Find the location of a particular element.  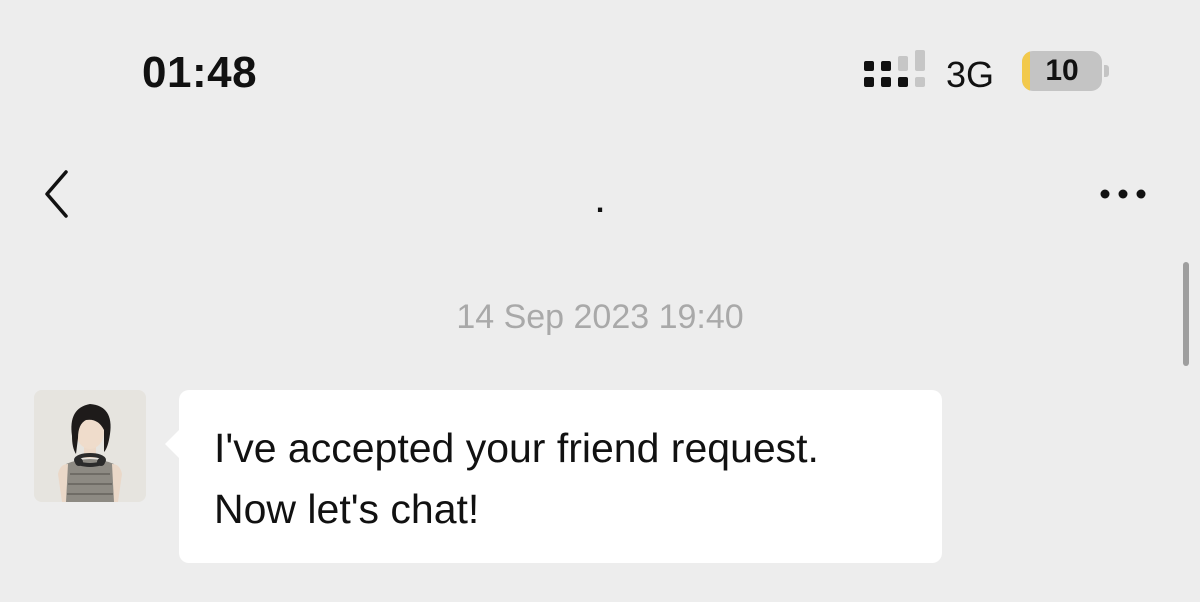

more-horizontal-icon is located at coordinates (1123, 194).